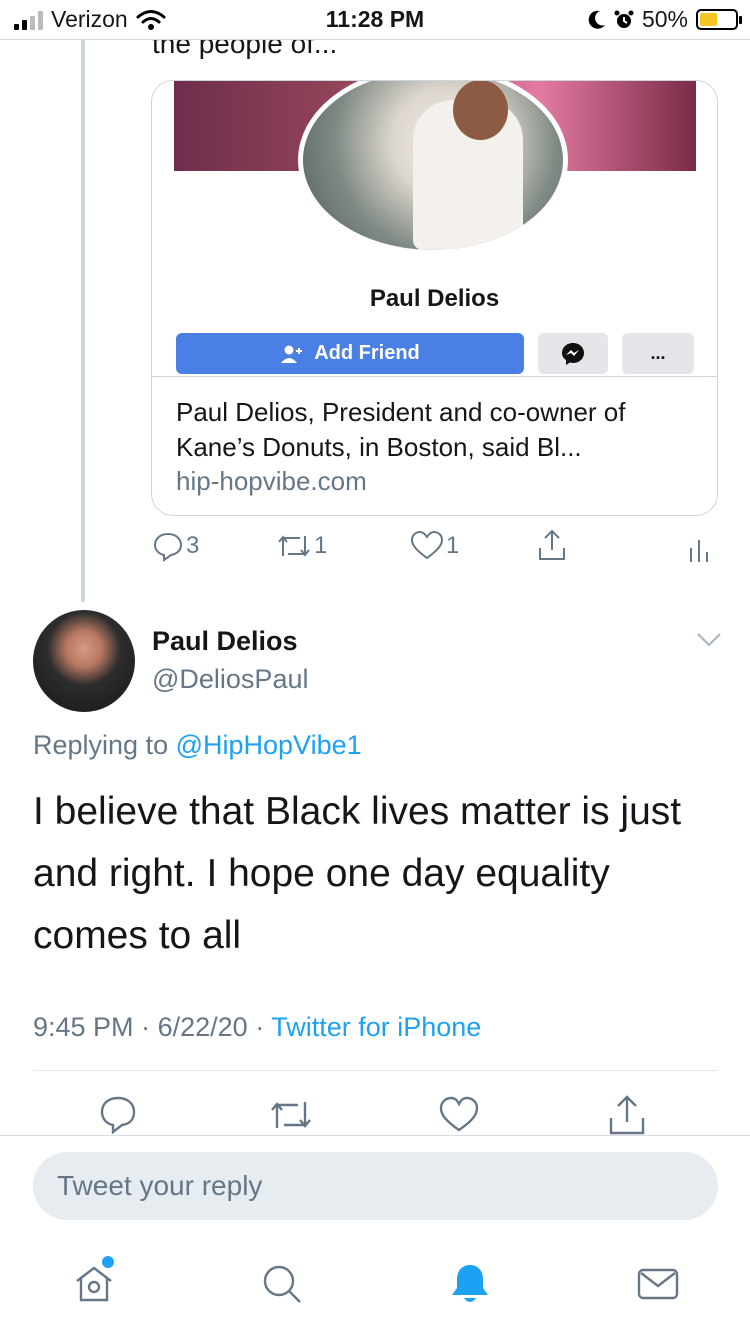 This screenshot has width=750, height=1334. What do you see at coordinates (376, 1027) in the screenshot?
I see `tweet-source-link: Twitter for iPhone` at bounding box center [376, 1027].